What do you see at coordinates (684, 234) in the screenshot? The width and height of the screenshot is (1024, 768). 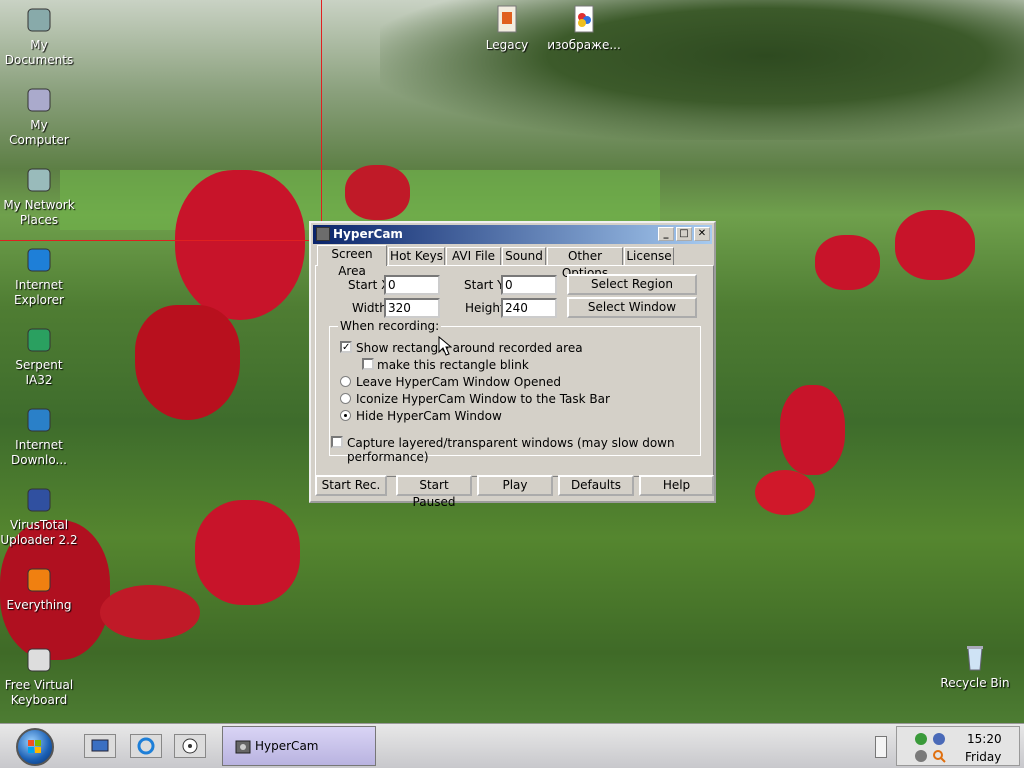 I see `maximize-button: □` at bounding box center [684, 234].